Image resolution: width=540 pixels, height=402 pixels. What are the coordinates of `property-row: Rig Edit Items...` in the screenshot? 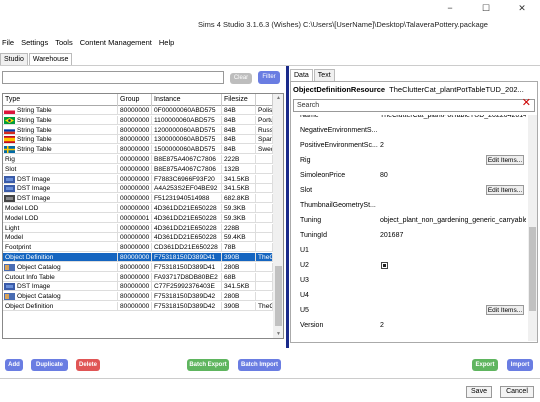 It's located at (410, 160).